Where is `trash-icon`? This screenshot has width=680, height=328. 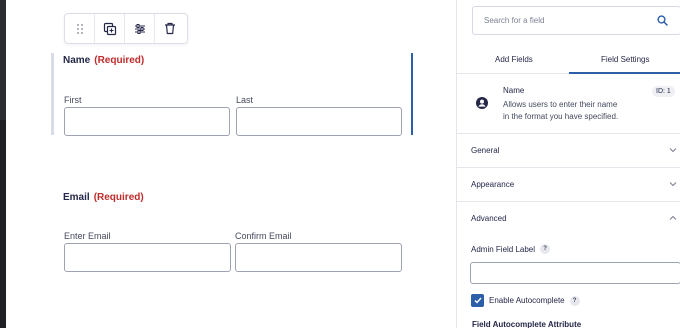
trash-icon is located at coordinates (170, 28).